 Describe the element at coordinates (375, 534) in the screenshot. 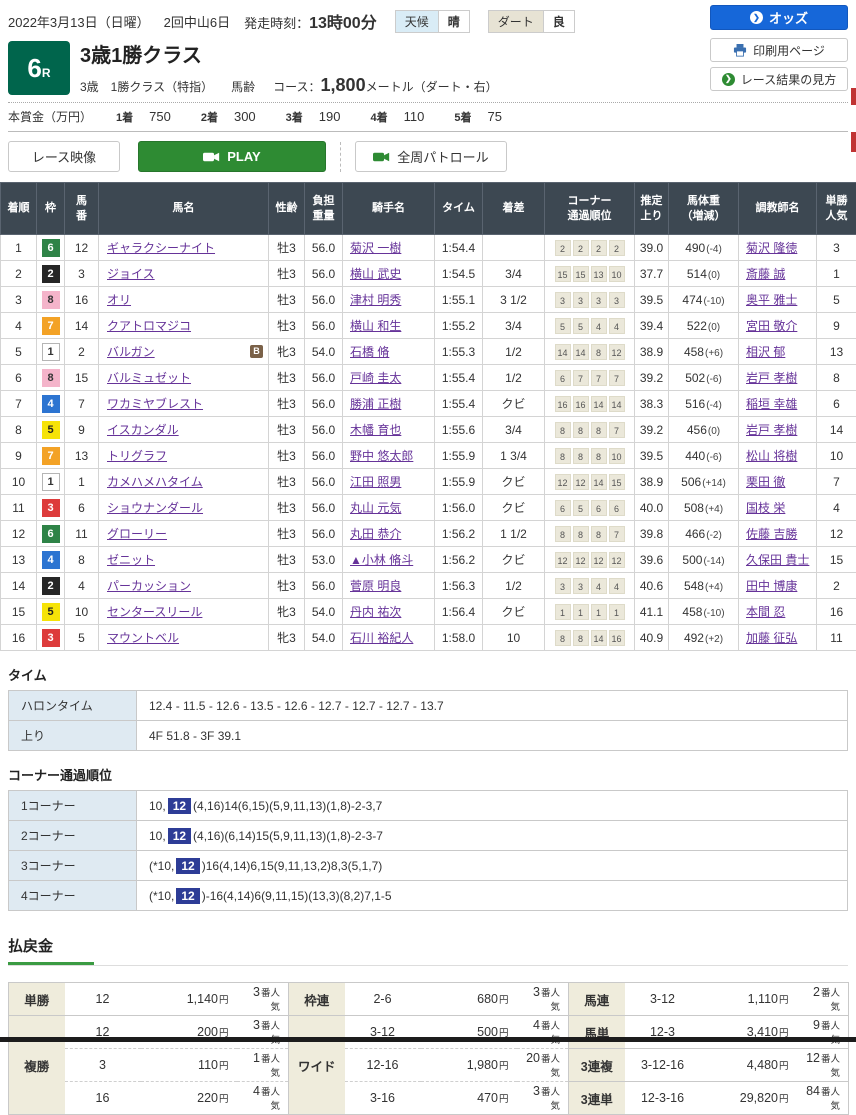

I see `jockey-name-link: 丸田 恭介` at that location.